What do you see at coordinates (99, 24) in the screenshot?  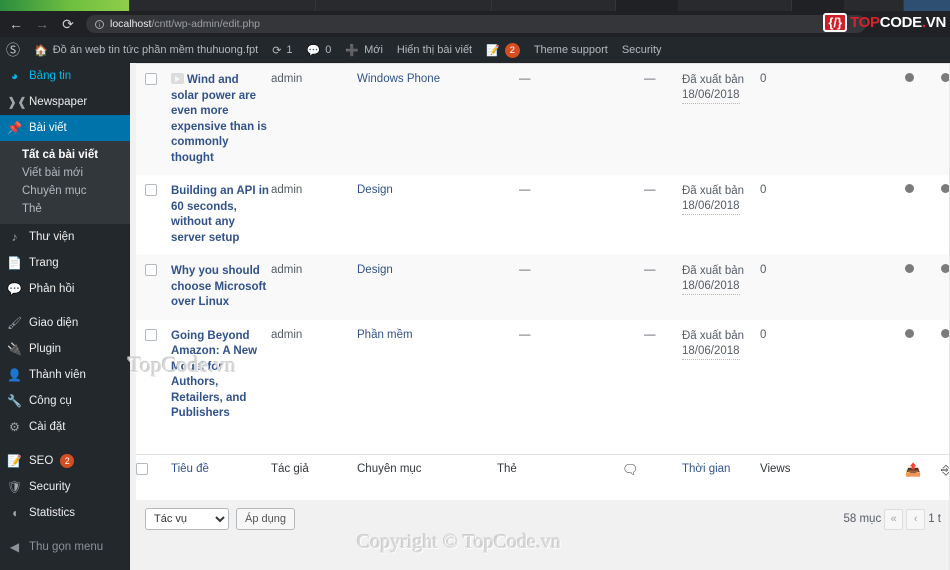 I see `site-info-icon: i` at bounding box center [99, 24].